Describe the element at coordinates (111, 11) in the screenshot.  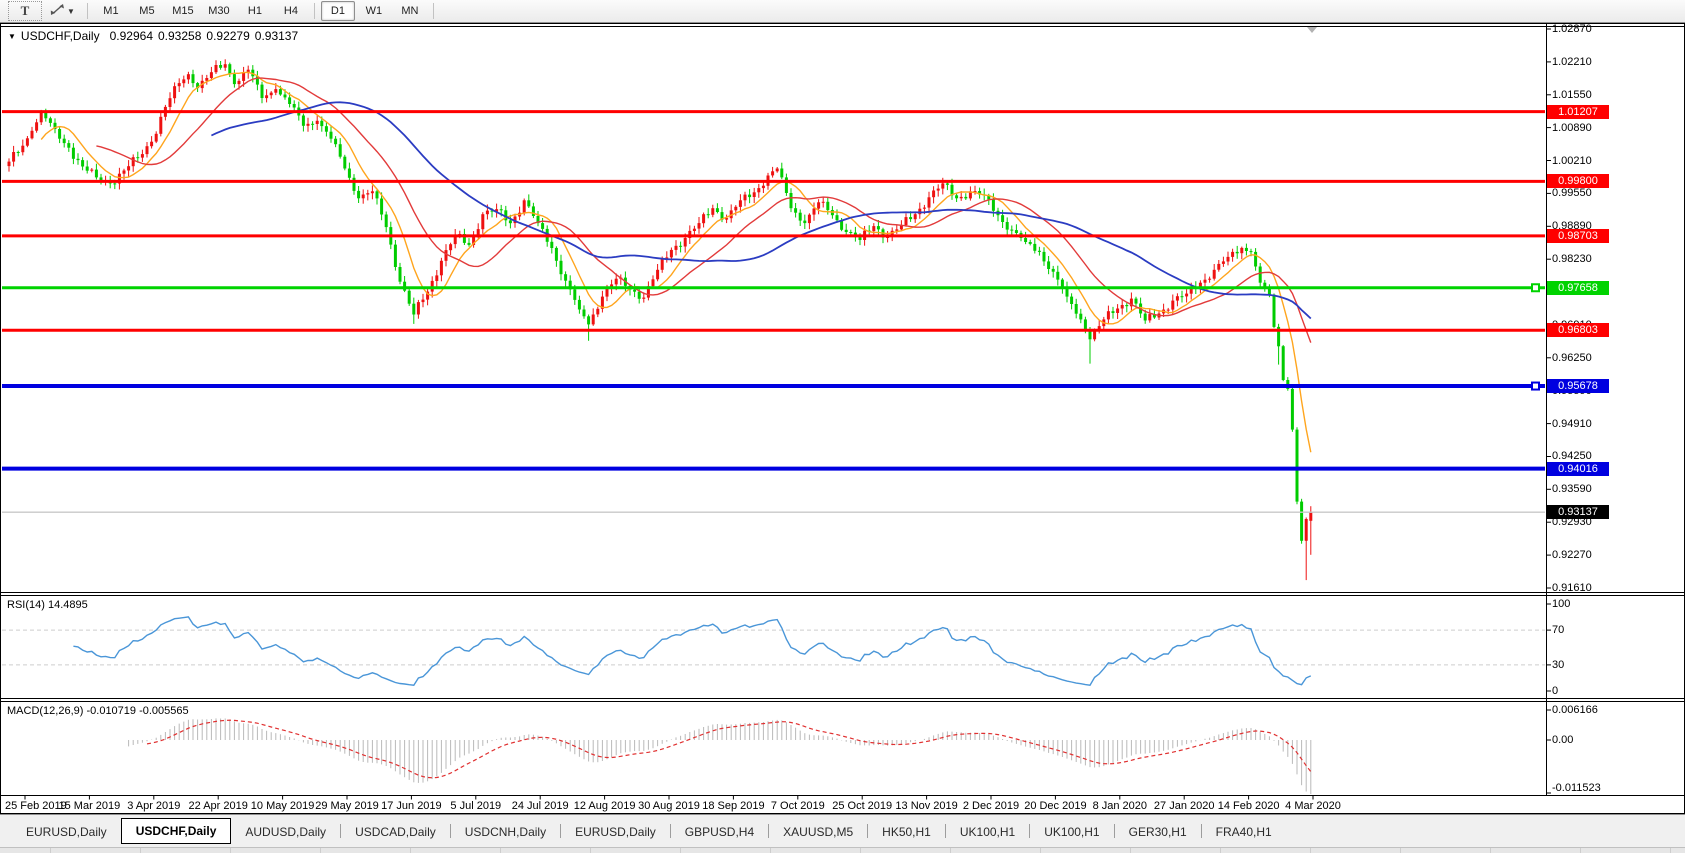
I see `timeframe-button-m1: M1` at that location.